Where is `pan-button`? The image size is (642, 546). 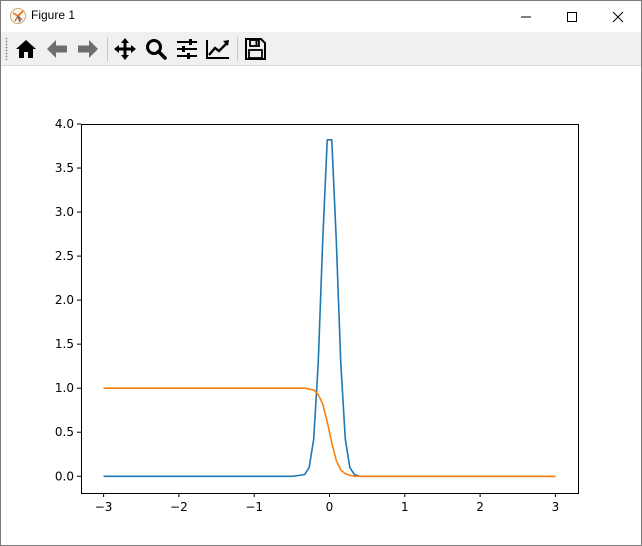 pan-button is located at coordinates (125, 49).